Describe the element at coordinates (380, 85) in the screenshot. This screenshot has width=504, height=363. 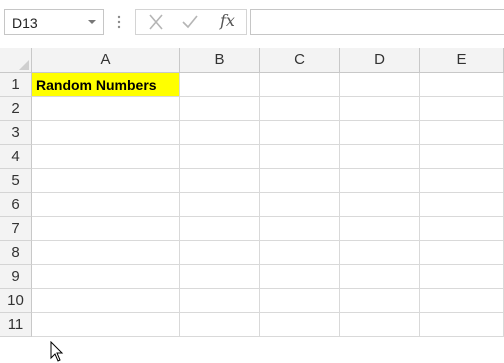
I see `cell-d1` at that location.